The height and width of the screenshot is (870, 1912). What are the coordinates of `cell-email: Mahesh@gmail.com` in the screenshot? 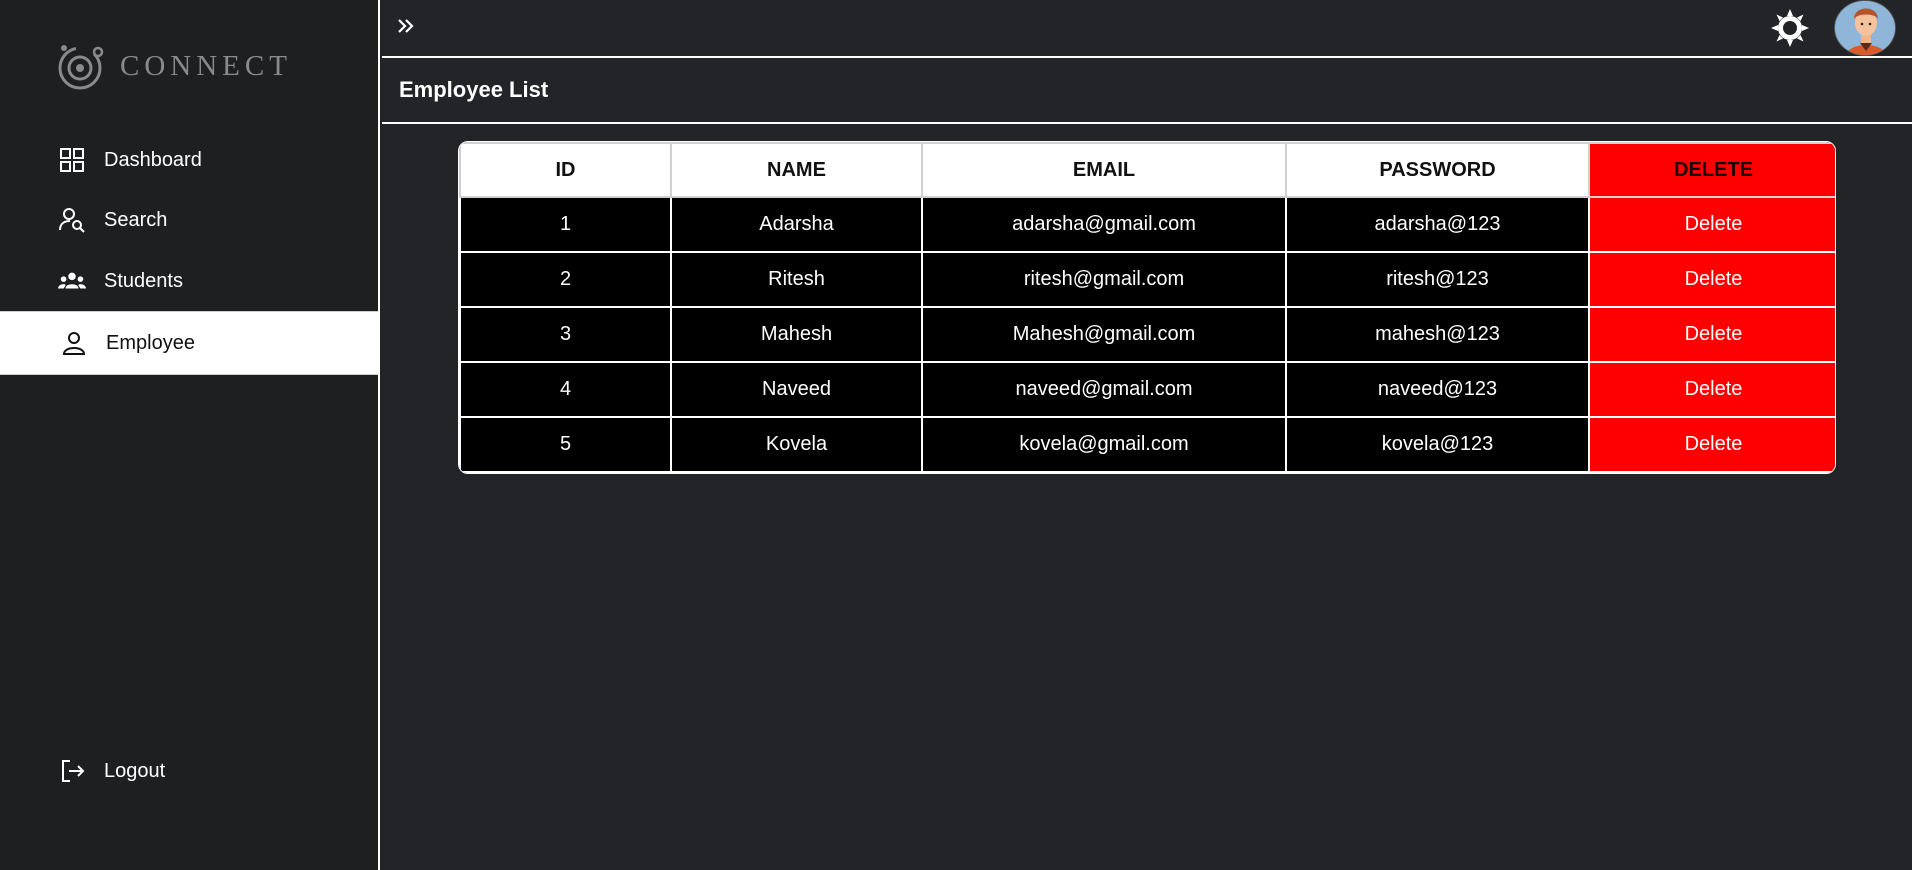 It's located at (1104, 334).